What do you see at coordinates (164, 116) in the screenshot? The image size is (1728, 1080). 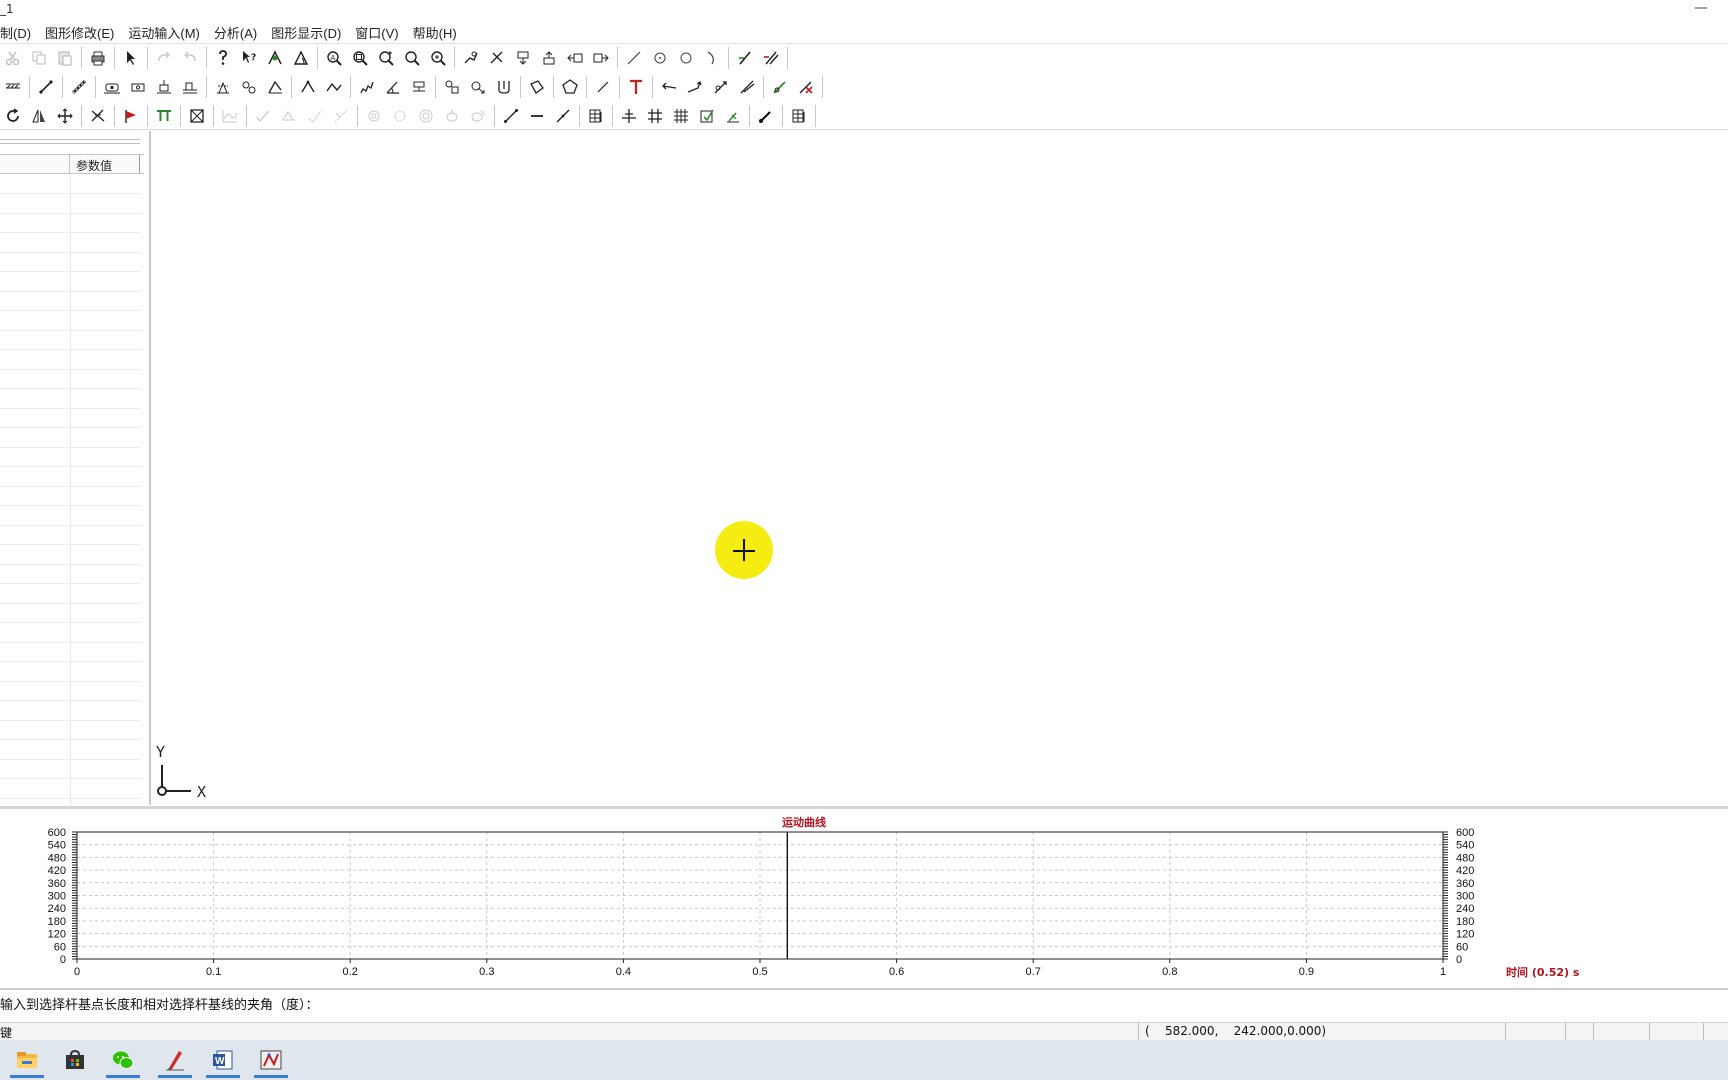 I see `text-style-icon` at bounding box center [164, 116].